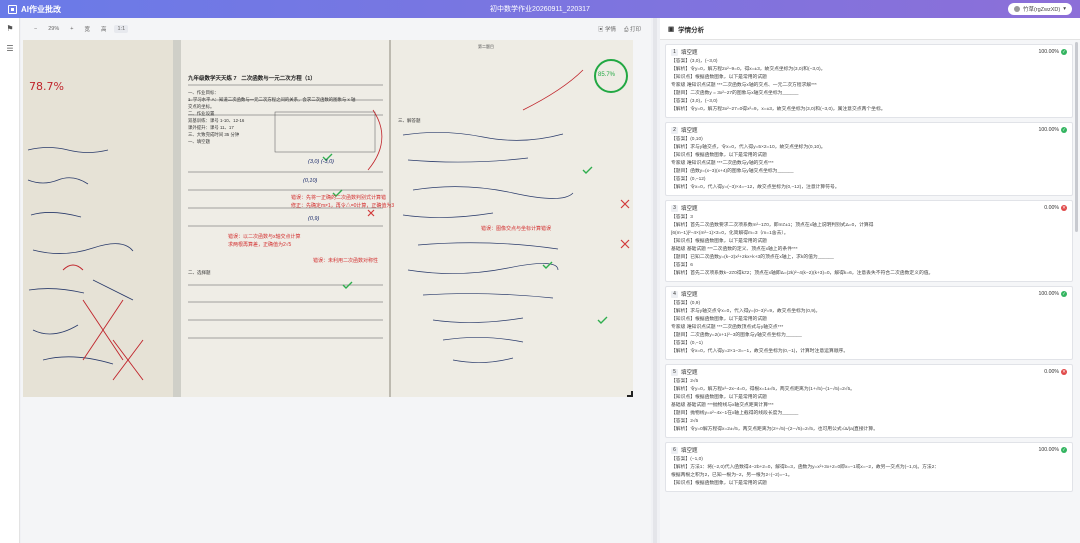 The width and height of the screenshot is (1080, 543). Describe the element at coordinates (211, 127) in the screenshot. I see `worksheet-setting-2: 课外提升：课号 11、17` at that location.